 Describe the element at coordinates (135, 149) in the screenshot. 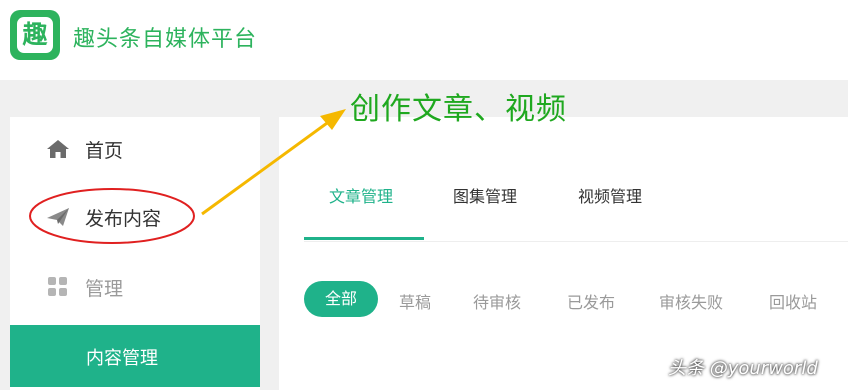

I see `sidebar-item-home: 首页` at that location.